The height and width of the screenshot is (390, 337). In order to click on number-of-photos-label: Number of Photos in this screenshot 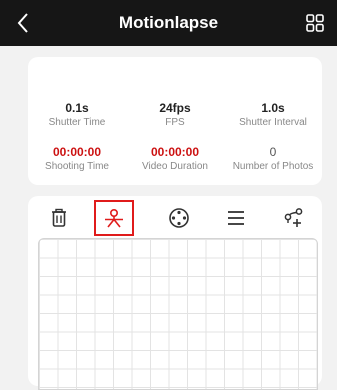, I will do `click(273, 166)`.